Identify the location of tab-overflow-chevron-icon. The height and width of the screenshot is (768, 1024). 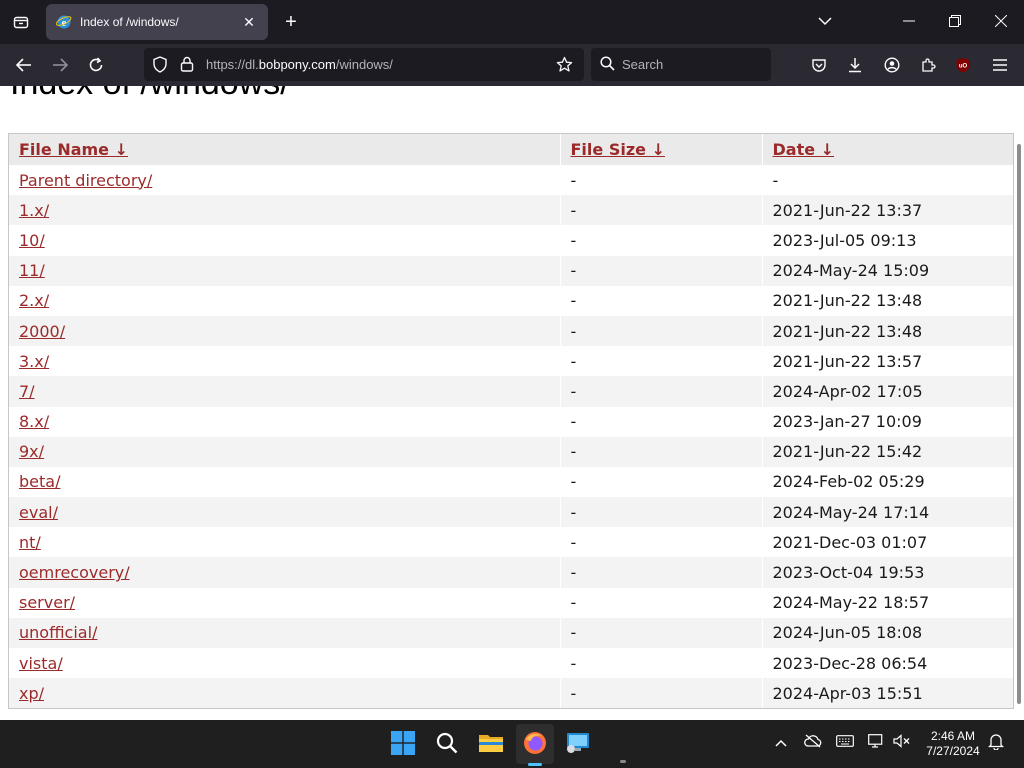
(825, 21).